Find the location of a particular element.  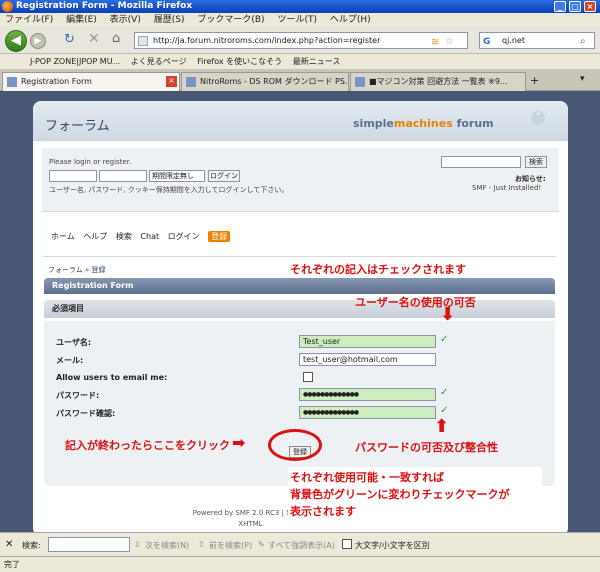

tab-registration: Registration Form × is located at coordinates (91, 82).